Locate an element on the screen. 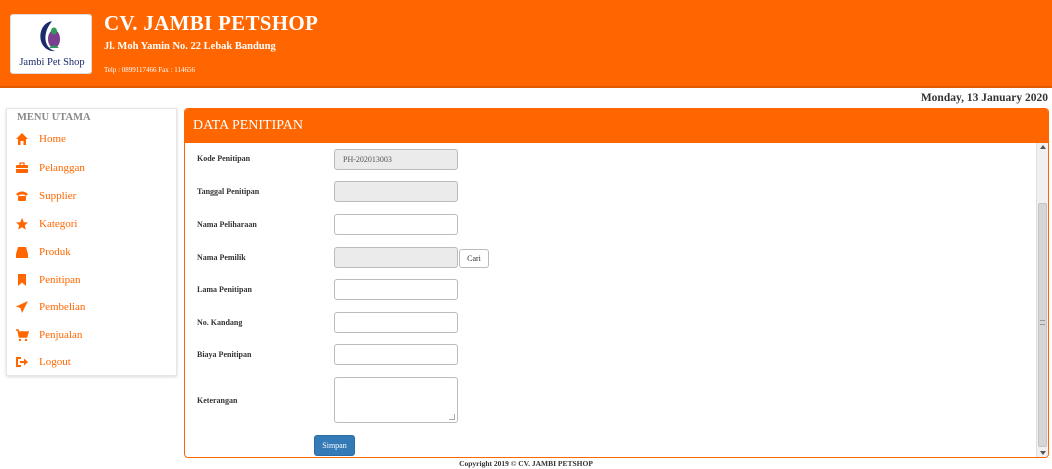 Image resolution: width=1052 pixels, height=469 pixels. logo-text: Jambi Pet Shop is located at coordinates (52, 62).